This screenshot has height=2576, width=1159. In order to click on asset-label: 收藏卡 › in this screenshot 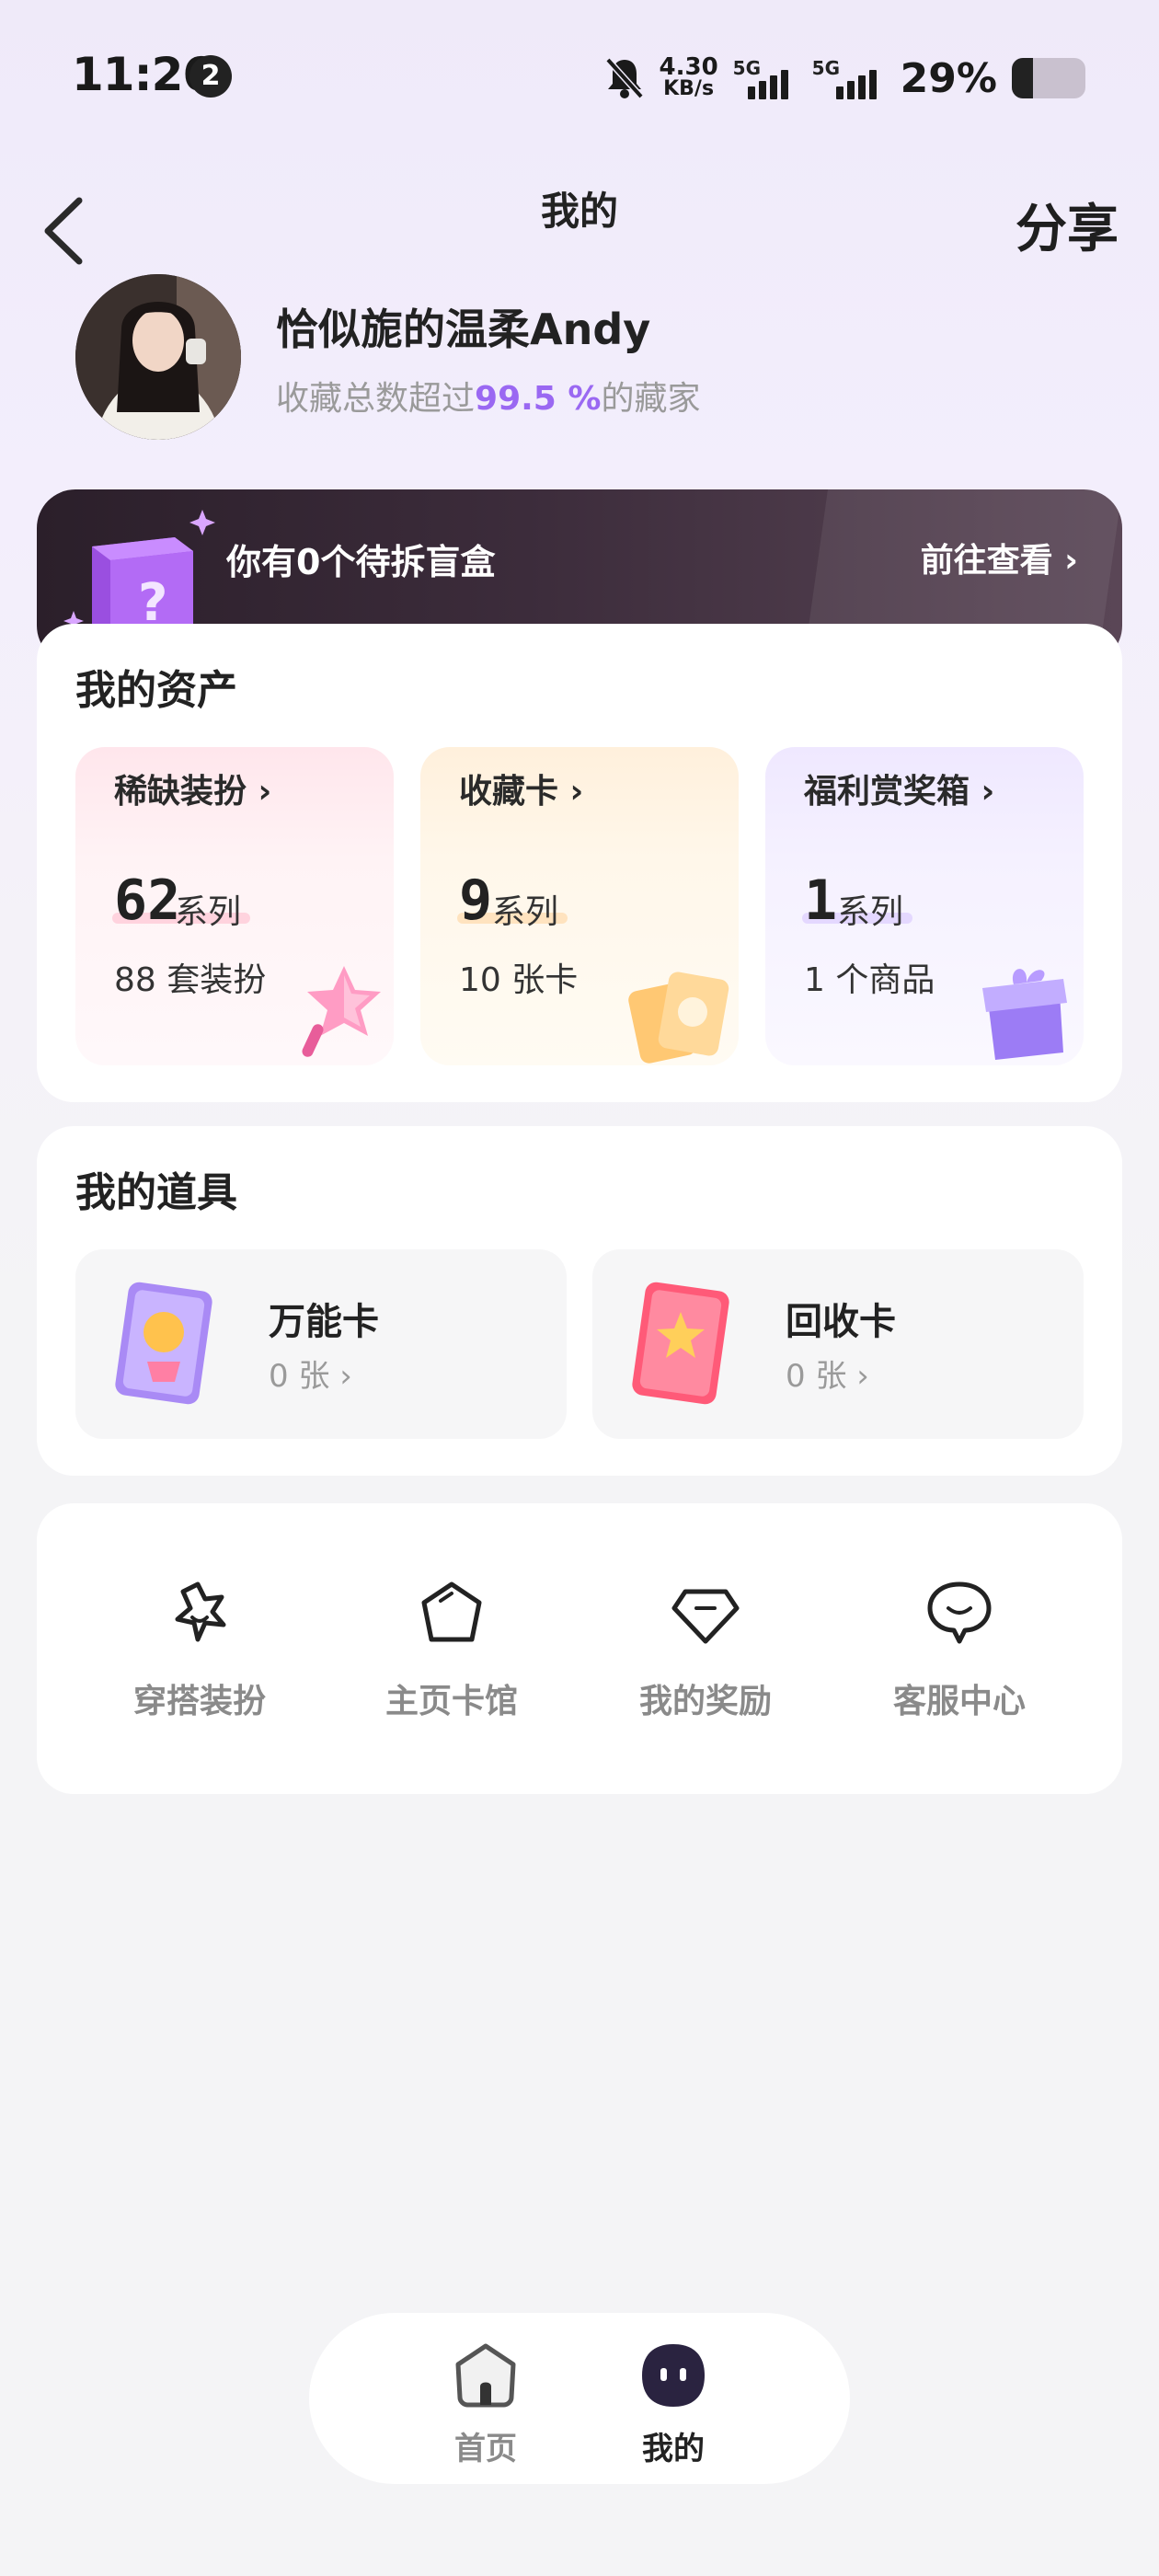, I will do `click(521, 792)`.